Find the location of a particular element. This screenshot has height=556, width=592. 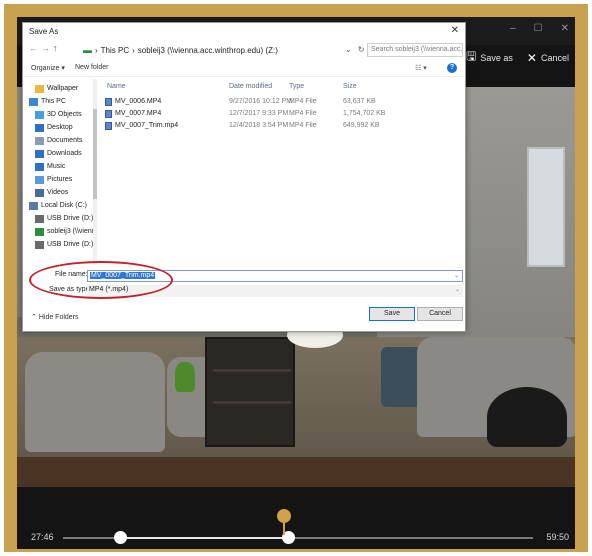

nav-item-label: Local Disk (C:) is located at coordinates (64, 205).